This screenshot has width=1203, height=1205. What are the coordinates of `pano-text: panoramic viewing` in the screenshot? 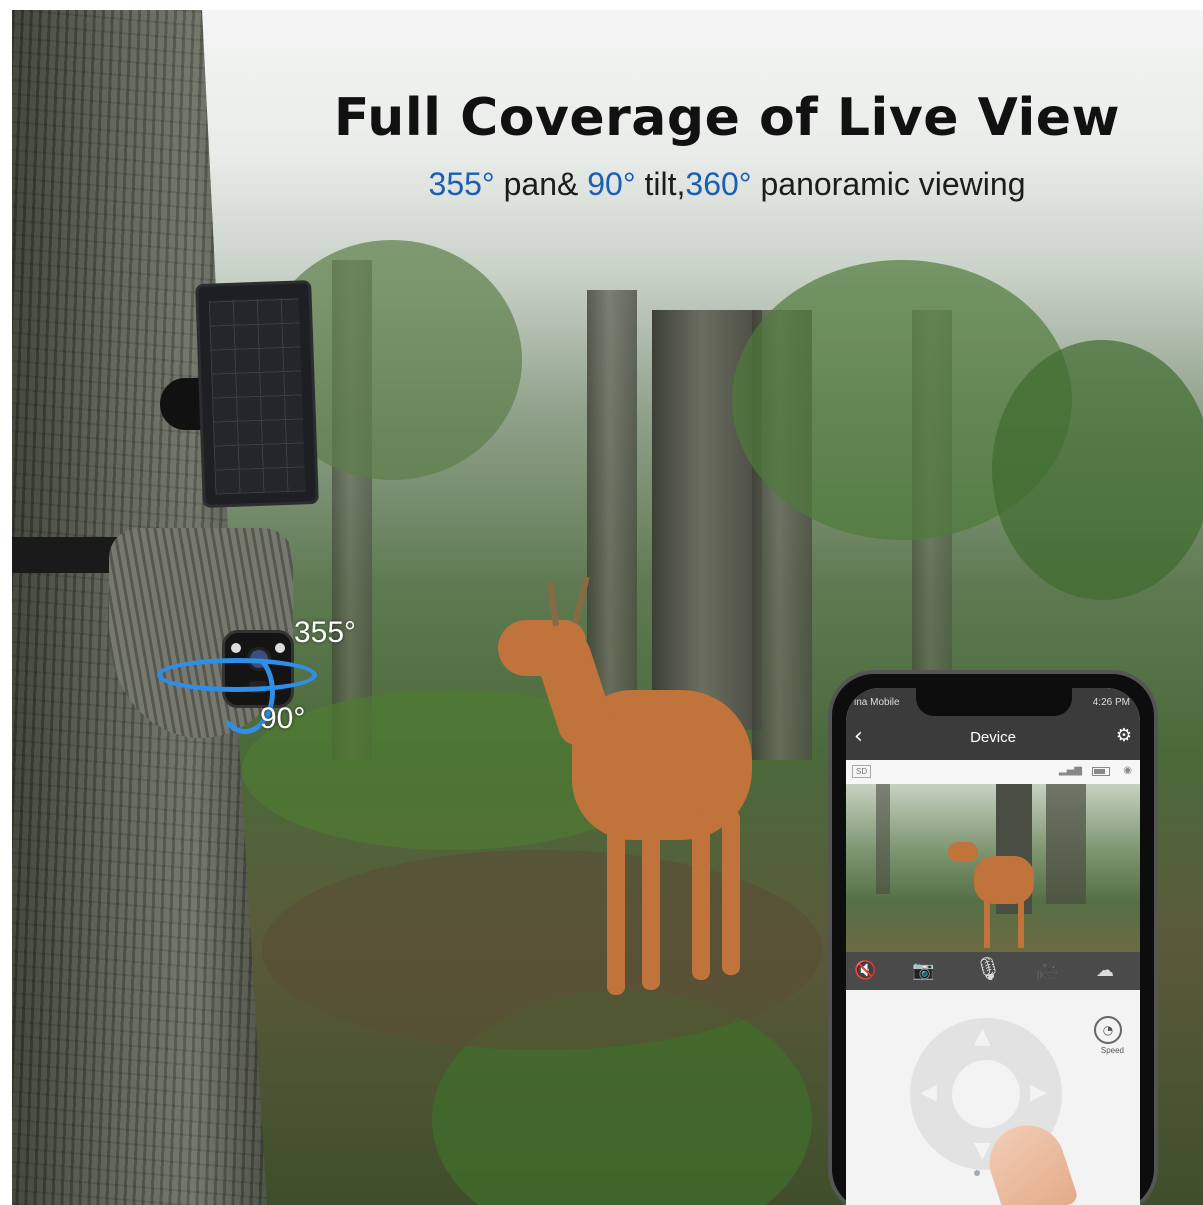 It's located at (888, 184).